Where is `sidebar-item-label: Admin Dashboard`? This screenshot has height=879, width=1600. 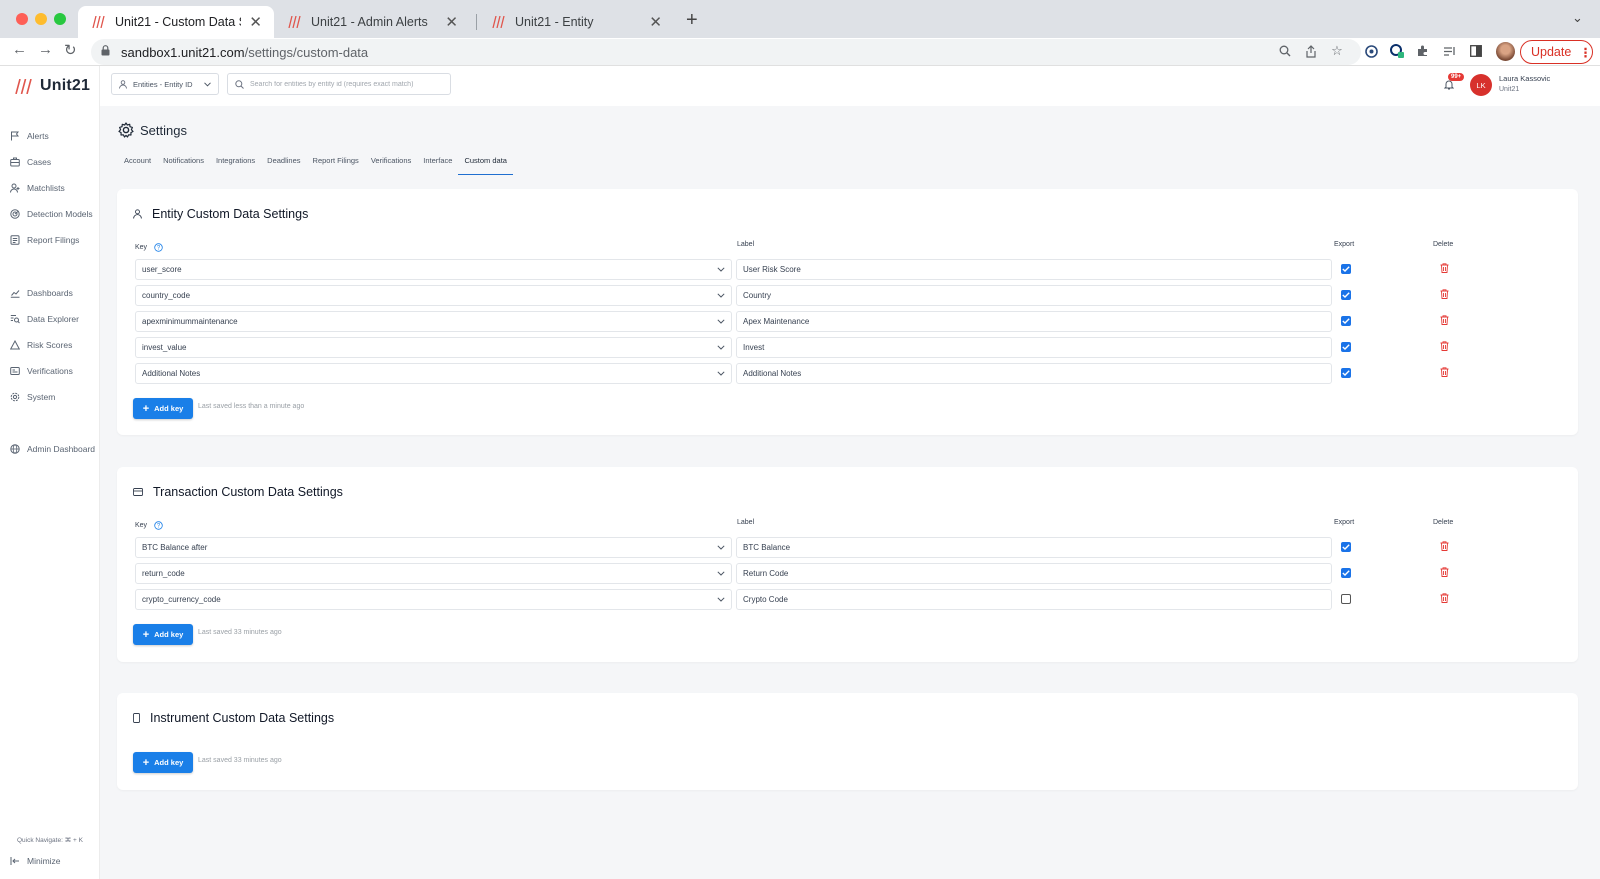
sidebar-item-label: Admin Dashboard is located at coordinates (61, 449).